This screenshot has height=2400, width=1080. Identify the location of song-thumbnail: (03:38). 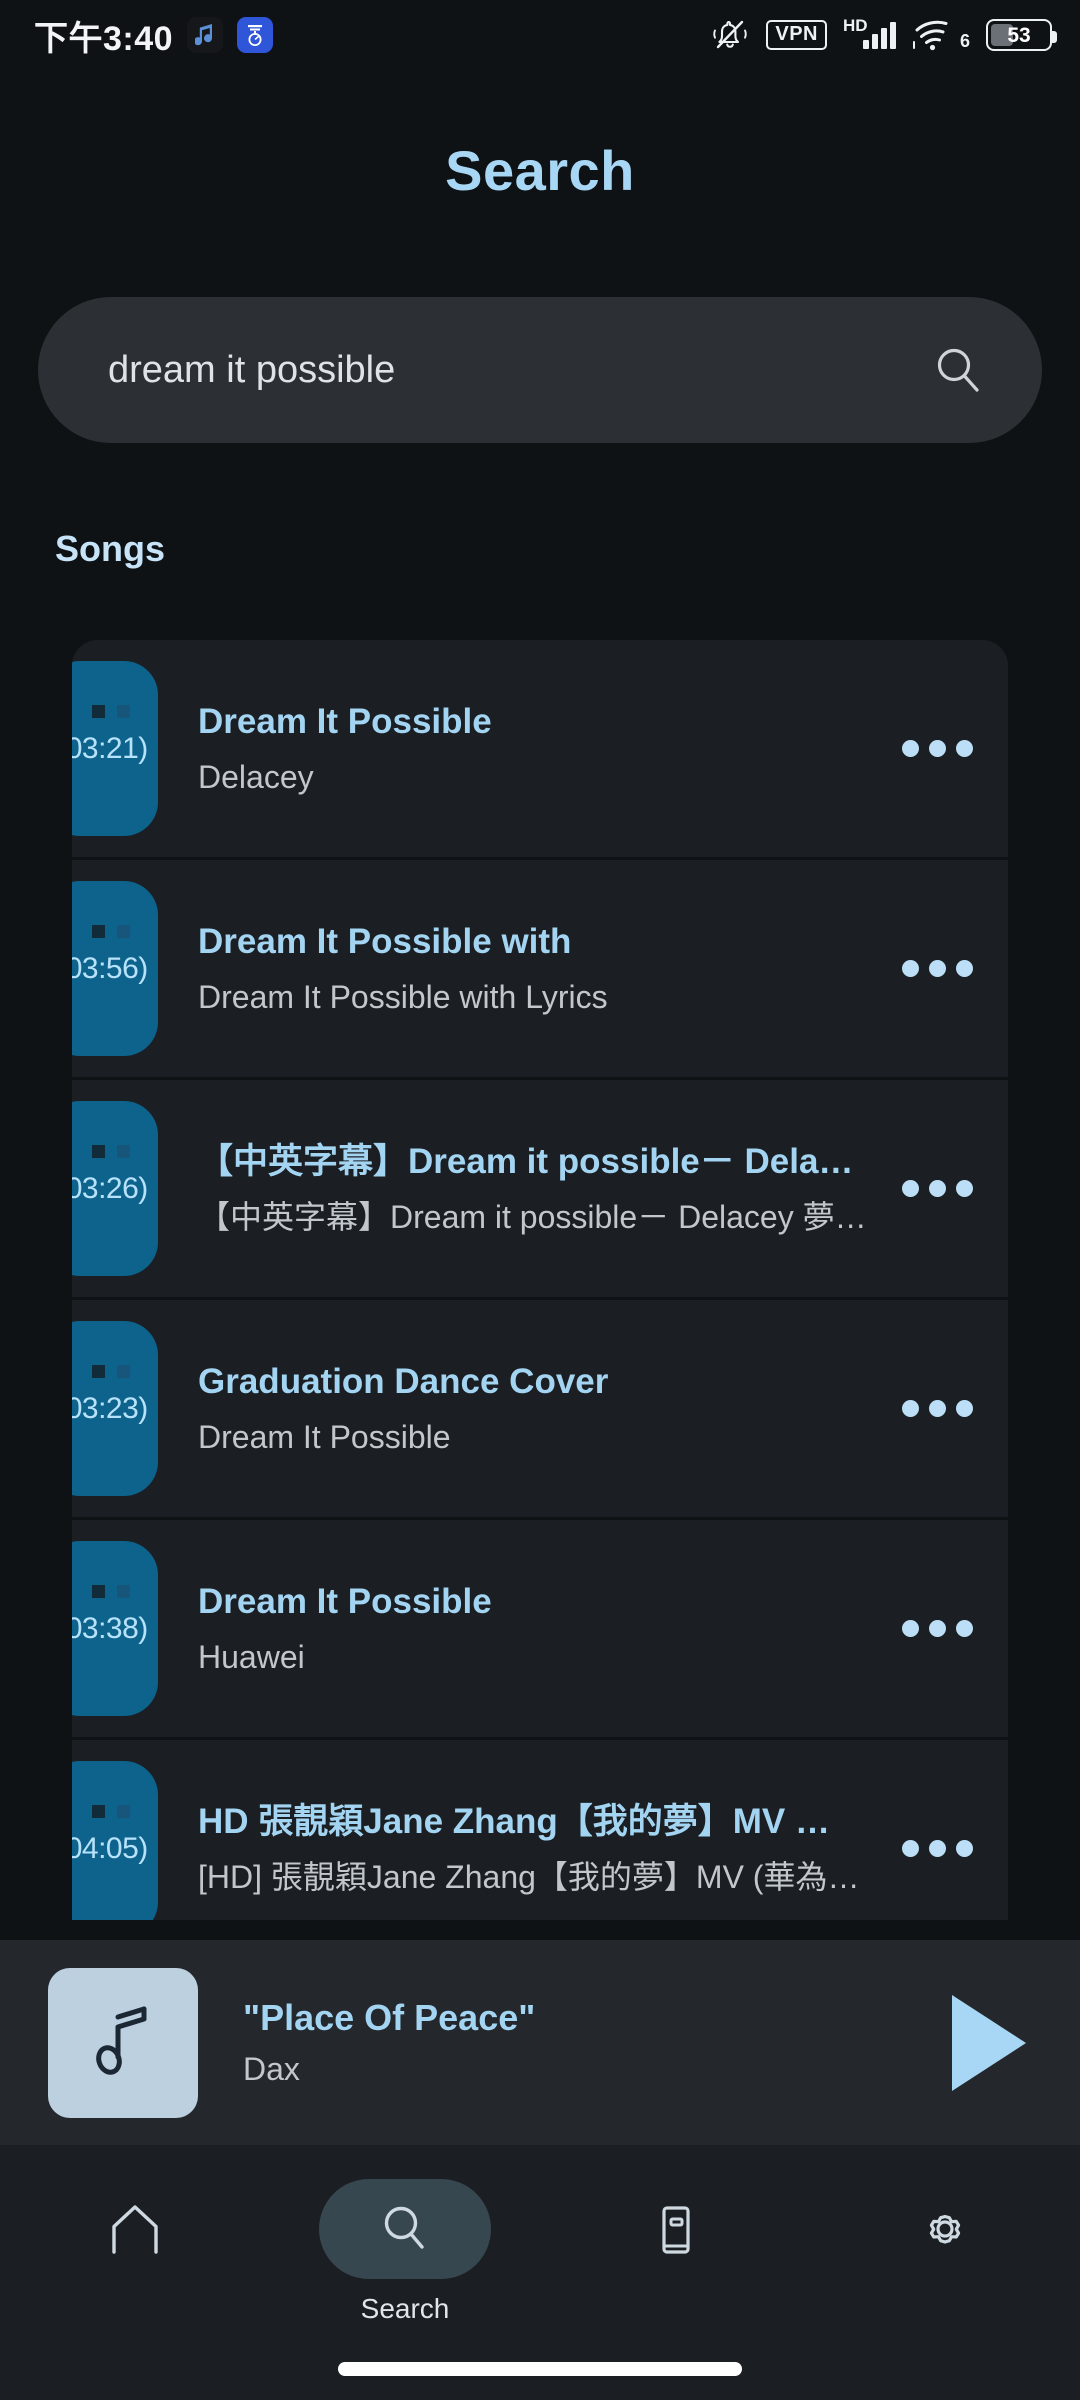
(115, 1628).